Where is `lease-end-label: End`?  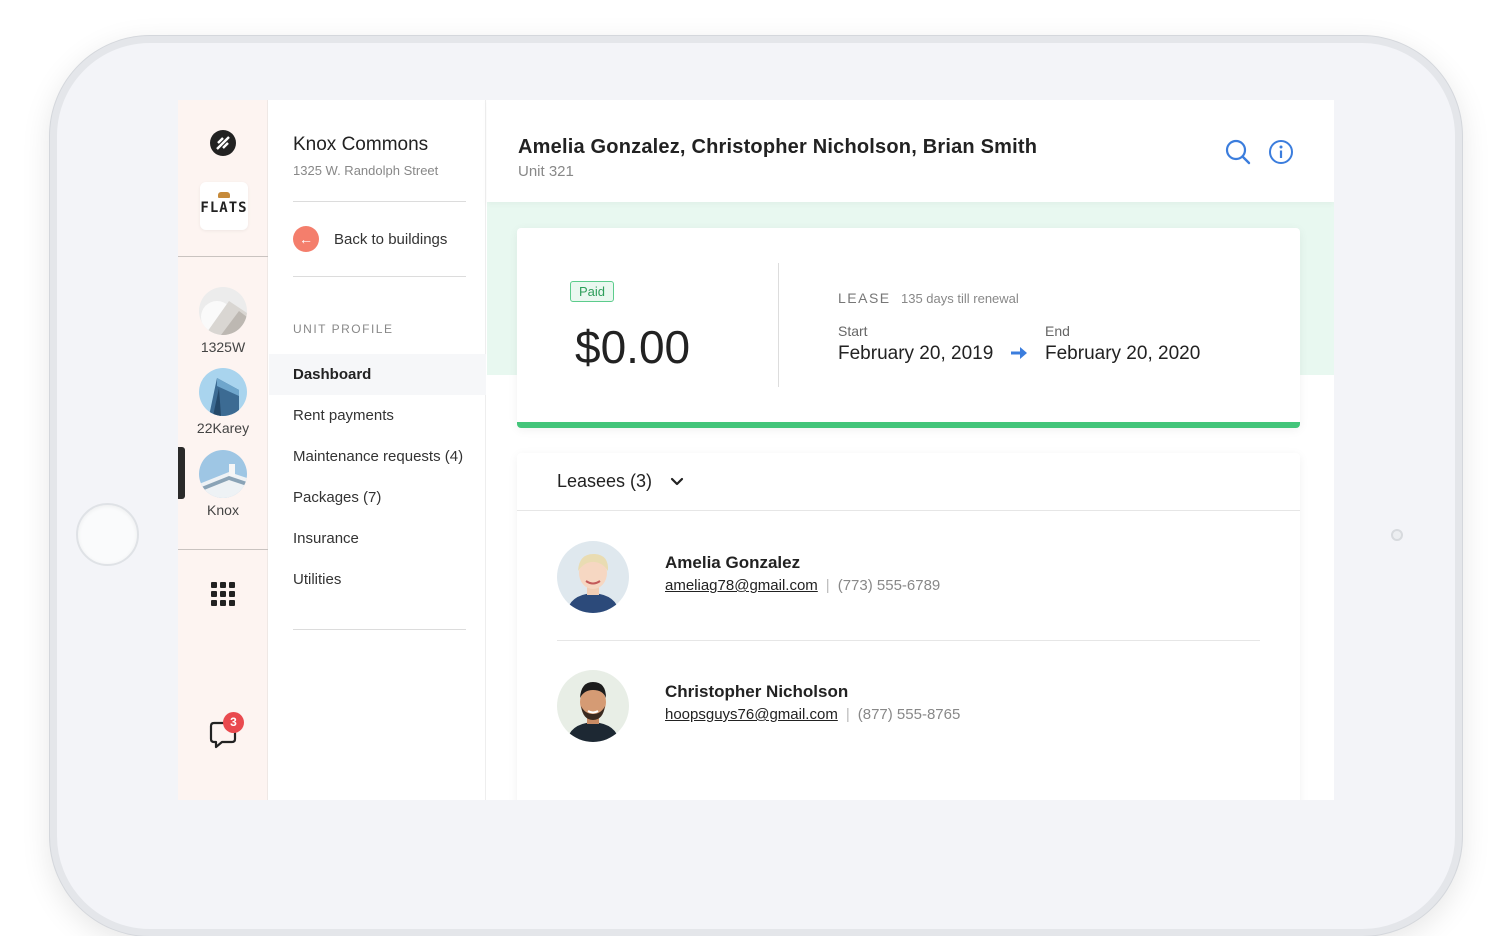 lease-end-label: End is located at coordinates (1057, 331).